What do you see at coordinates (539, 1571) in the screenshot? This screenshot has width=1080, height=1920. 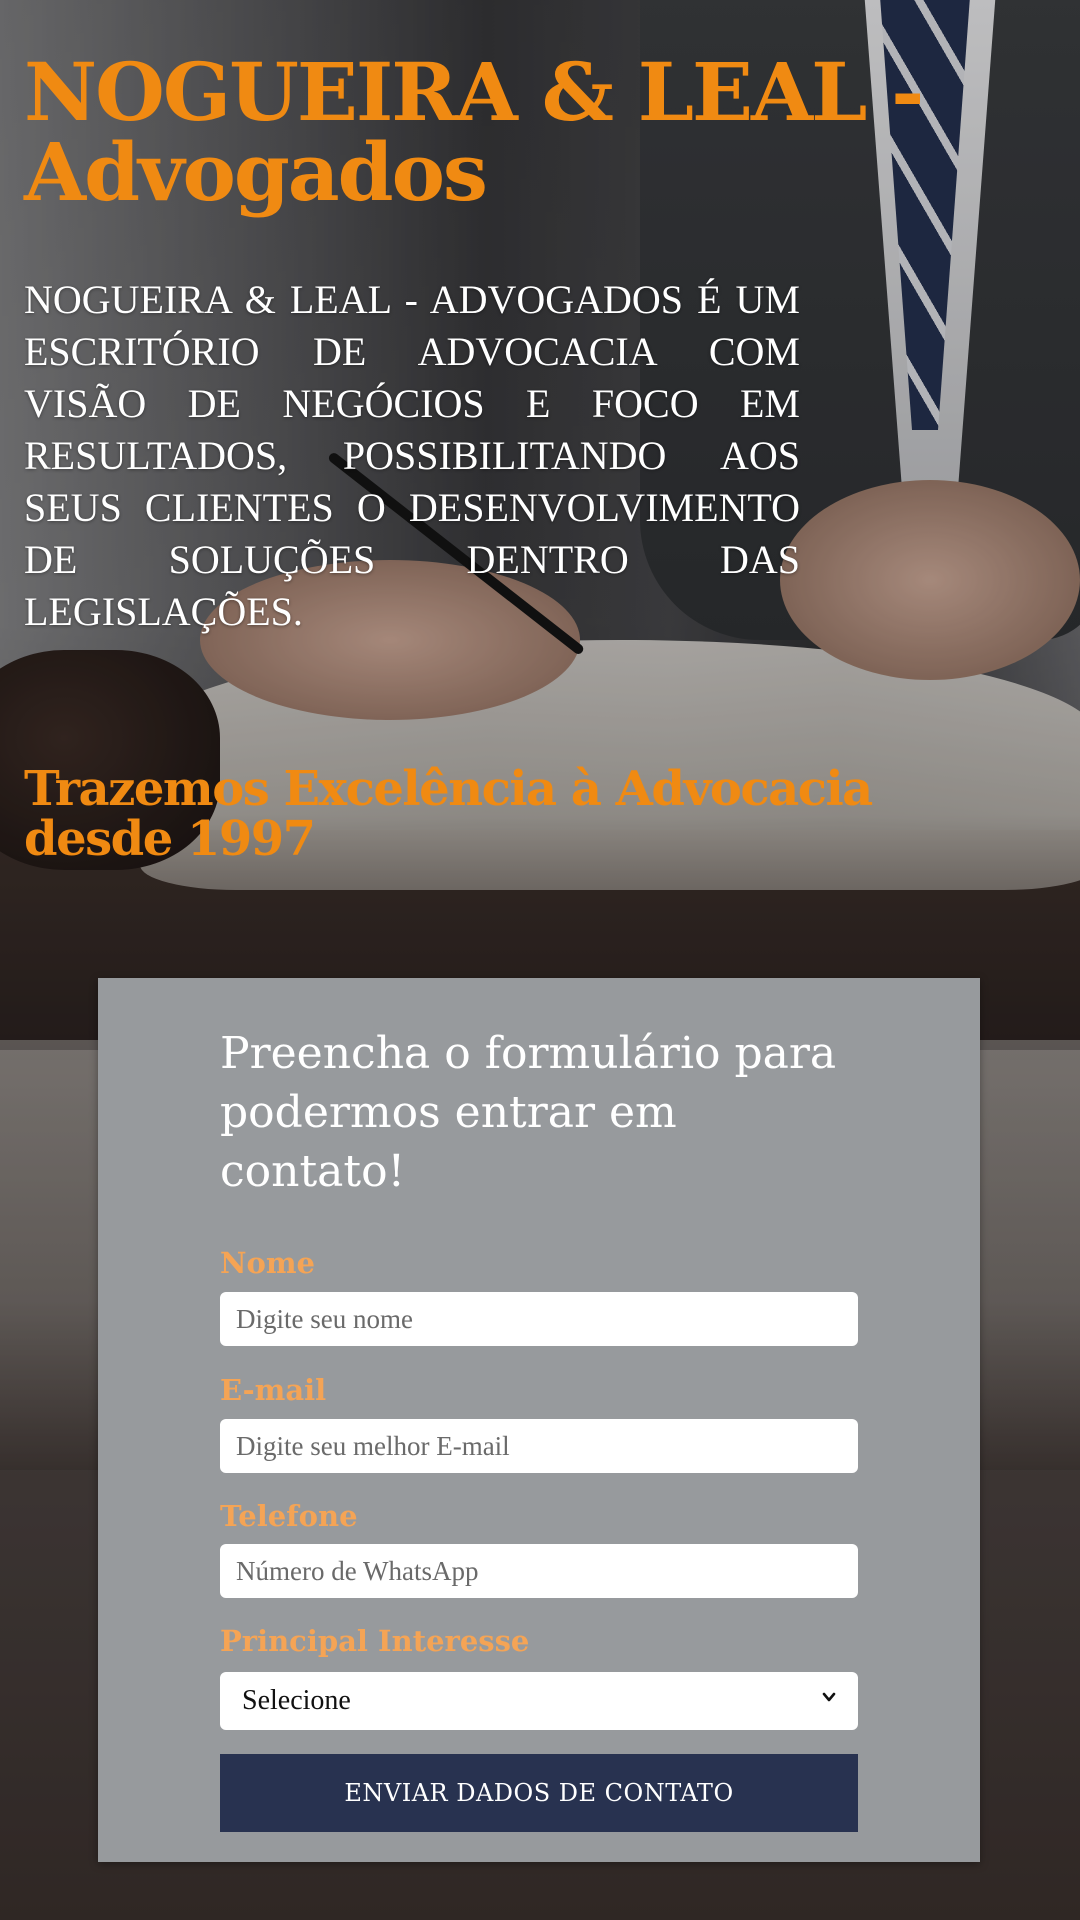 I see `phone-input` at bounding box center [539, 1571].